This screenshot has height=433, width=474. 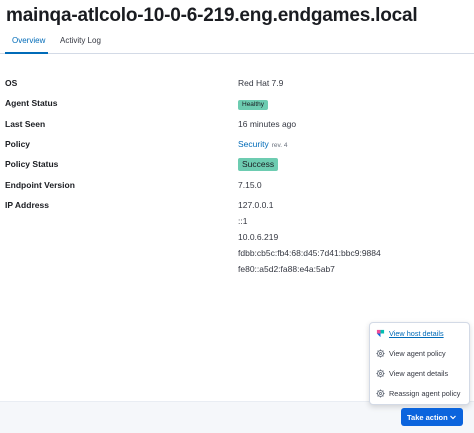 What do you see at coordinates (250, 185) in the screenshot?
I see `endpoint-version-value: 7.15.0` at bounding box center [250, 185].